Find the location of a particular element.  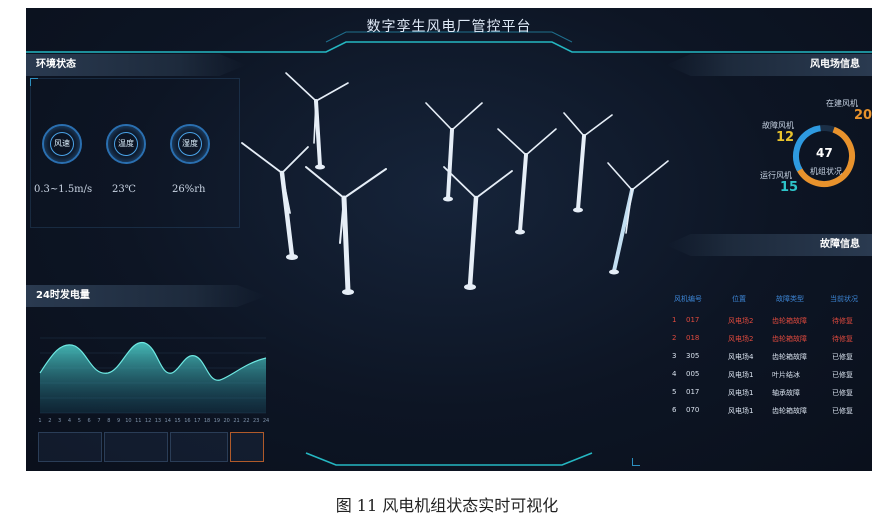

x-tick-label: 9 is located at coordinates (118, 421).